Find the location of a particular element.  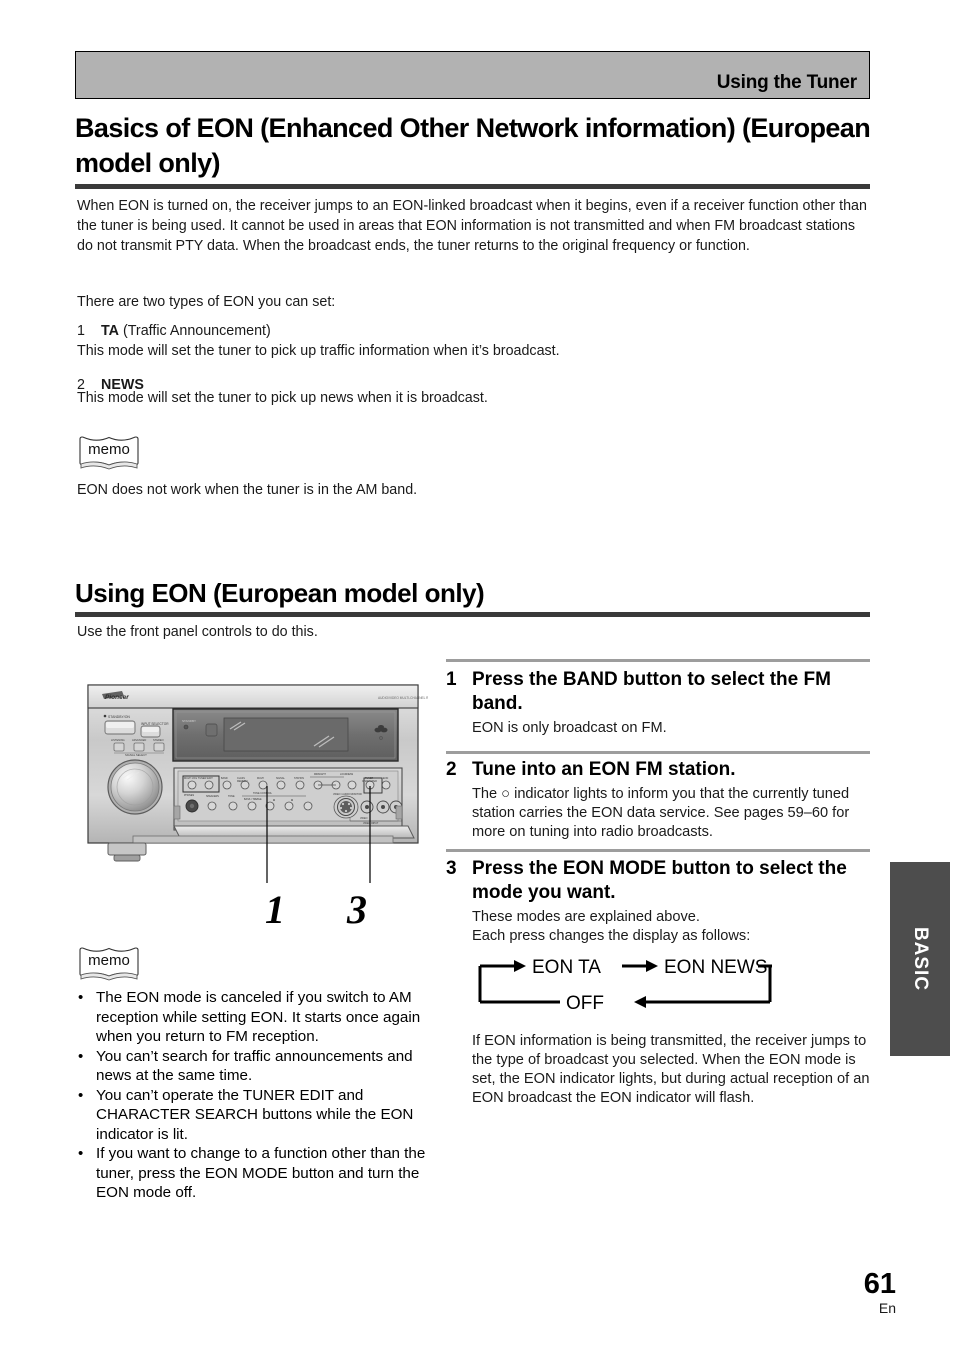

eon-type-1-index: 1 is located at coordinates (81, 331).